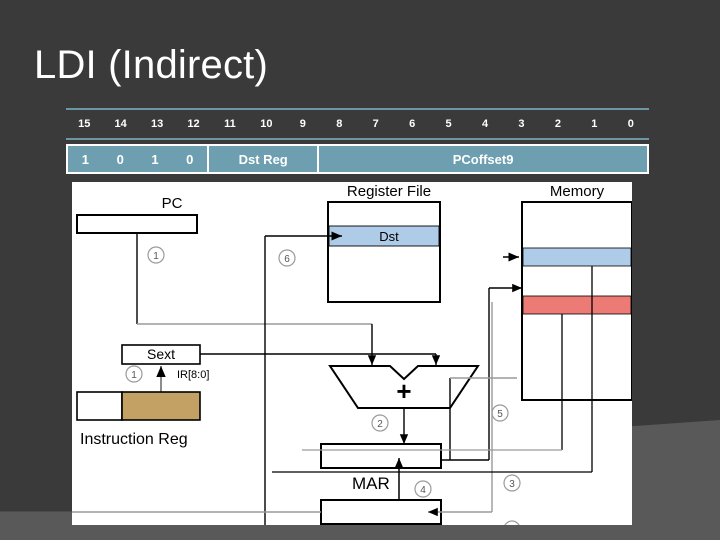 This screenshot has height=540, width=720. Describe the element at coordinates (190, 159) in the screenshot. I see `opcode-bit-12: 0` at that location.